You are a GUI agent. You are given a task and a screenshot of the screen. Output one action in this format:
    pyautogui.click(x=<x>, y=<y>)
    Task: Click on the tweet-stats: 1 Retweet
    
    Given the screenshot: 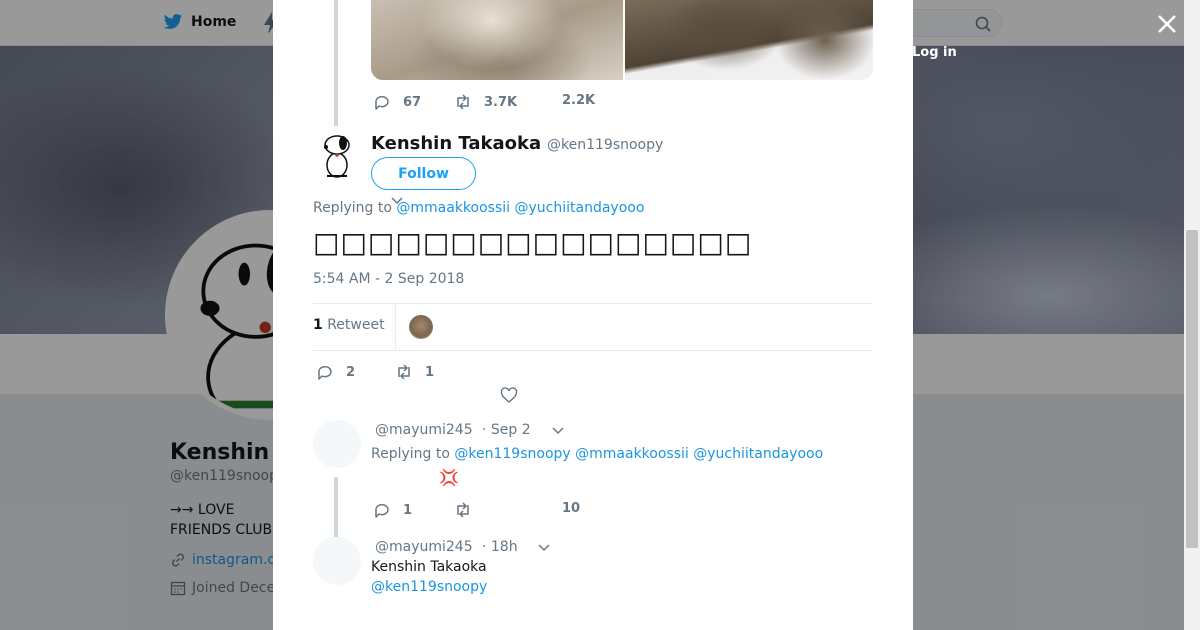 What is the action you would take?
    pyautogui.click(x=593, y=327)
    